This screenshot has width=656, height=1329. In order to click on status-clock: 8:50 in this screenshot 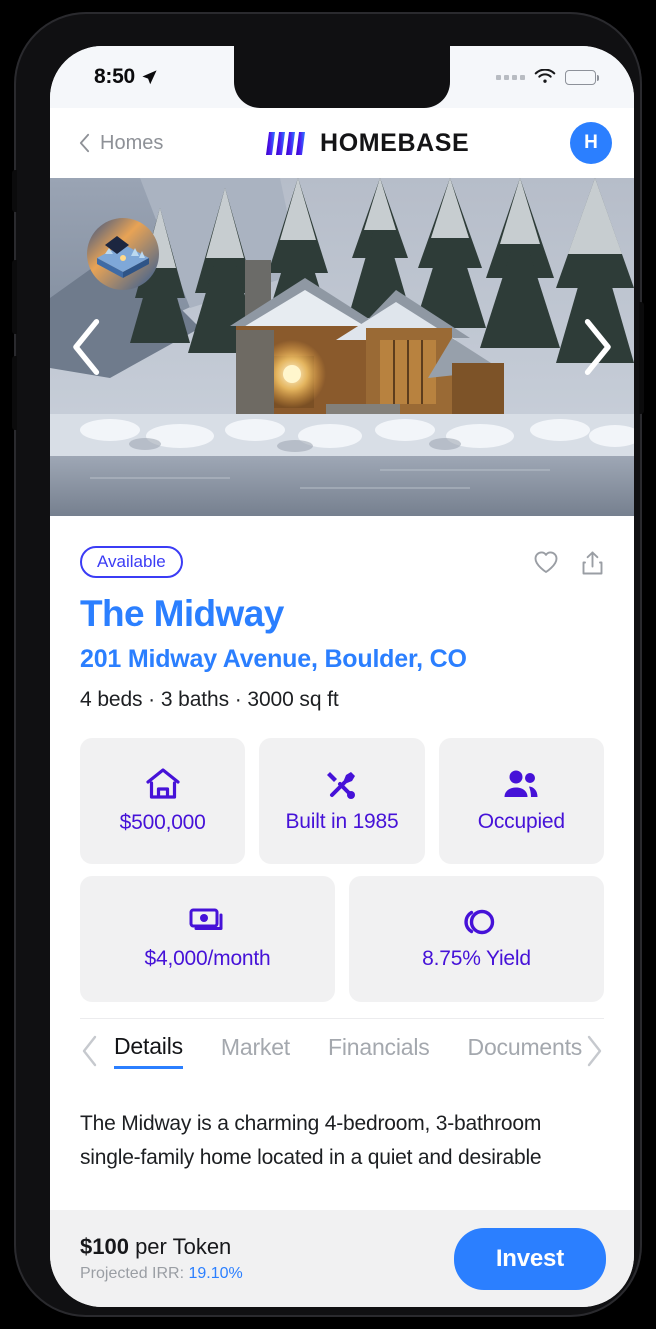, I will do `click(126, 77)`.